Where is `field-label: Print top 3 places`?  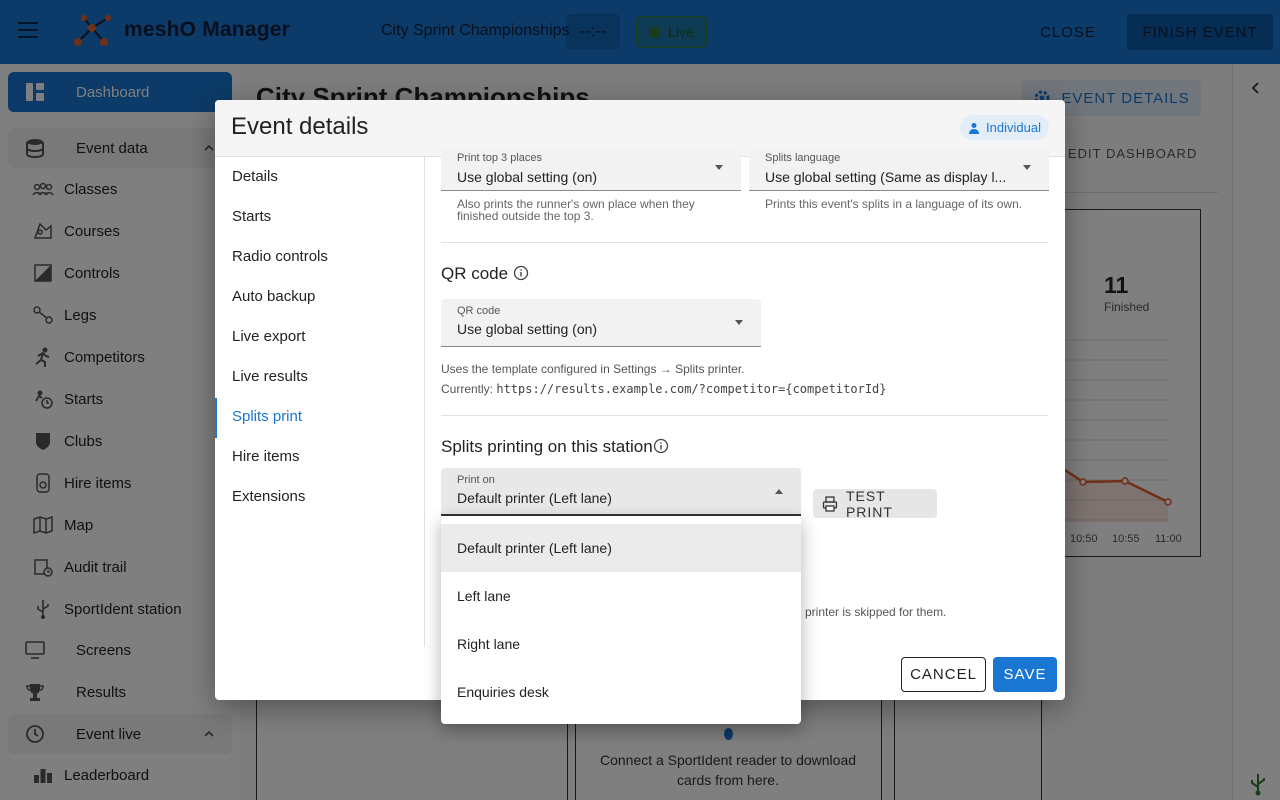 field-label: Print top 3 places is located at coordinates (499, 158).